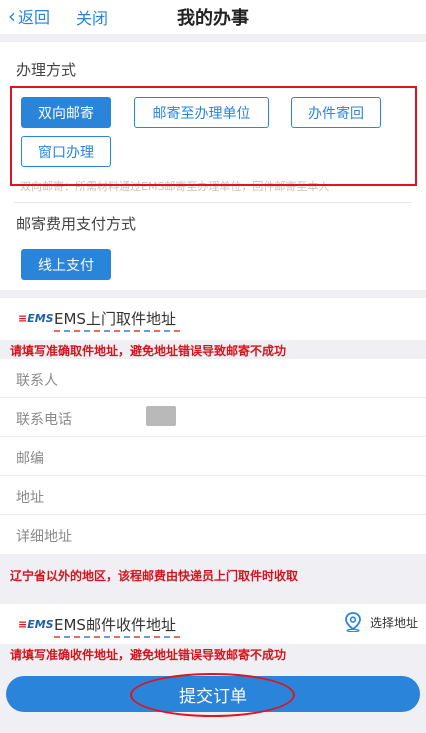 This screenshot has height=733, width=426. Describe the element at coordinates (393, 622) in the screenshot. I see `select-address-label: 选择地址` at that location.